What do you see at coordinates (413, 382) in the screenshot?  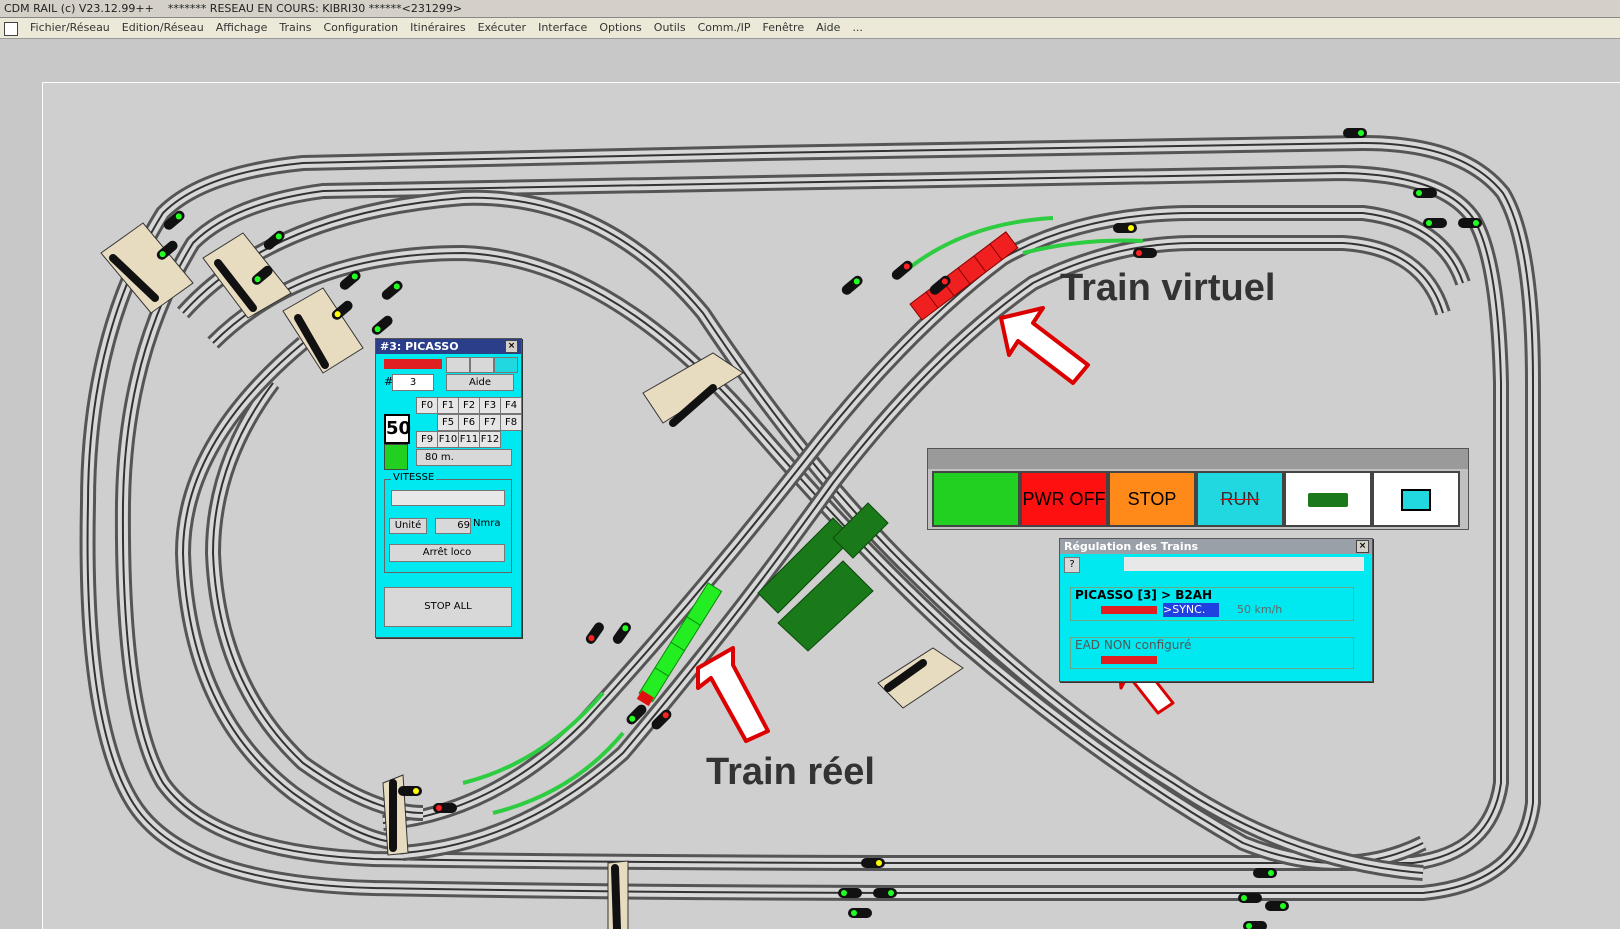 I see `loco-number-field: 3` at bounding box center [413, 382].